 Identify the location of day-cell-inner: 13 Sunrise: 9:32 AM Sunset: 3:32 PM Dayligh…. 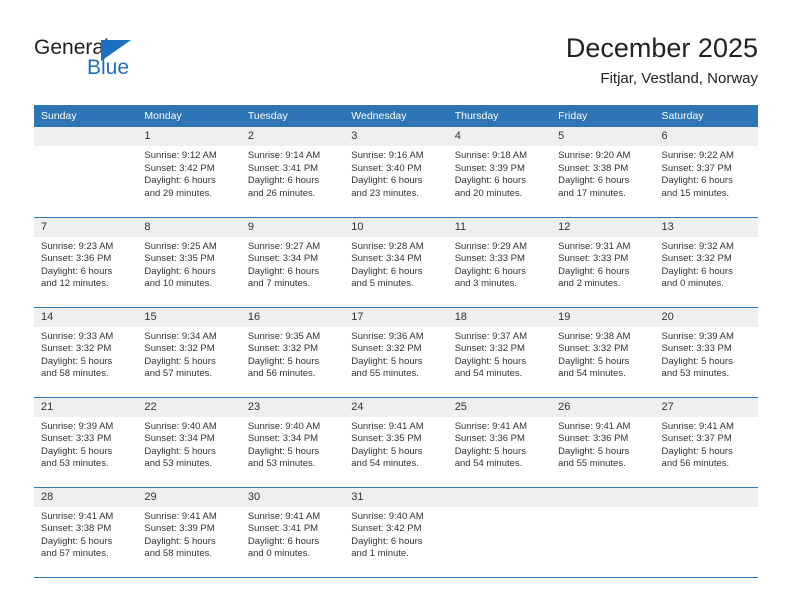
(706, 262).